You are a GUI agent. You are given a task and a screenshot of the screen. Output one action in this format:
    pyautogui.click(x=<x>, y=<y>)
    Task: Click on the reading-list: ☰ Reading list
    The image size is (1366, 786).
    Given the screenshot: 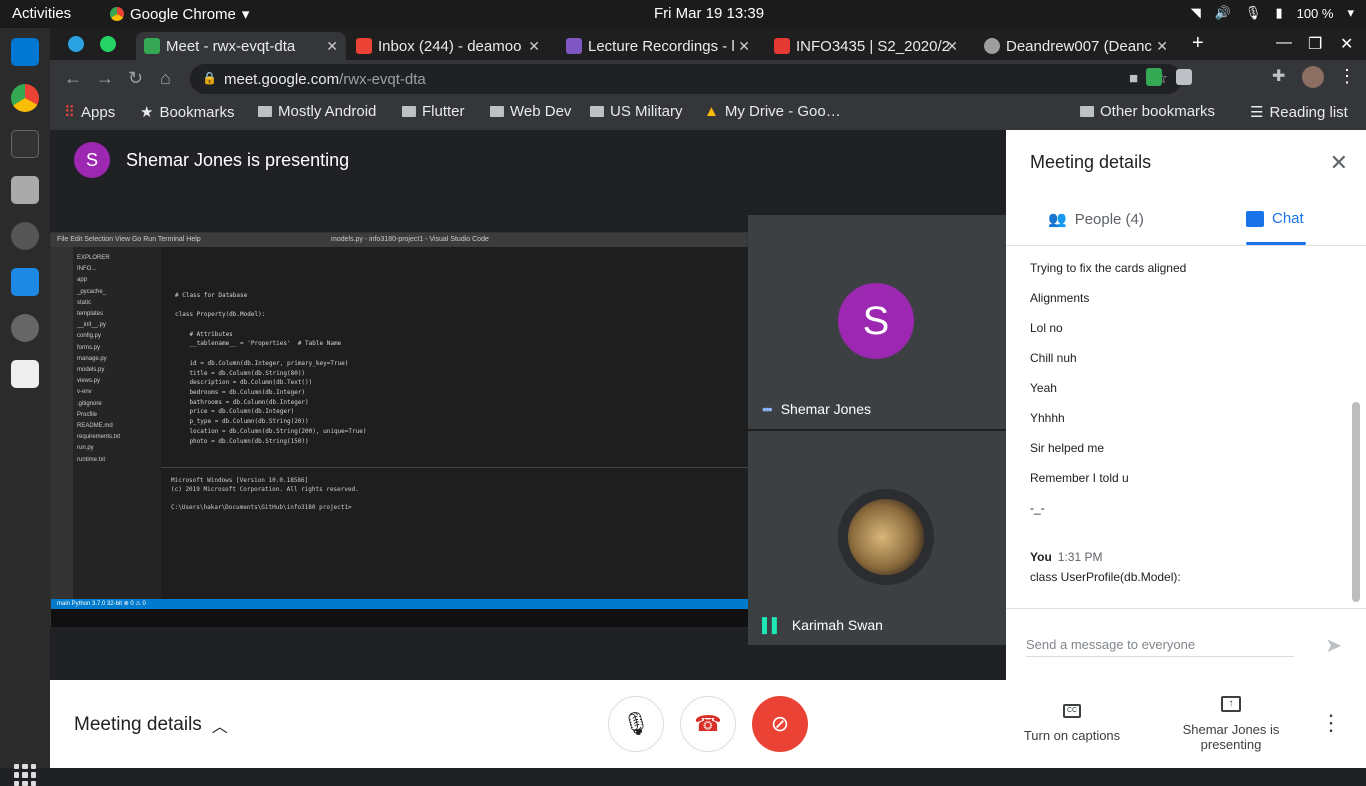 What is the action you would take?
    pyautogui.click(x=1299, y=112)
    